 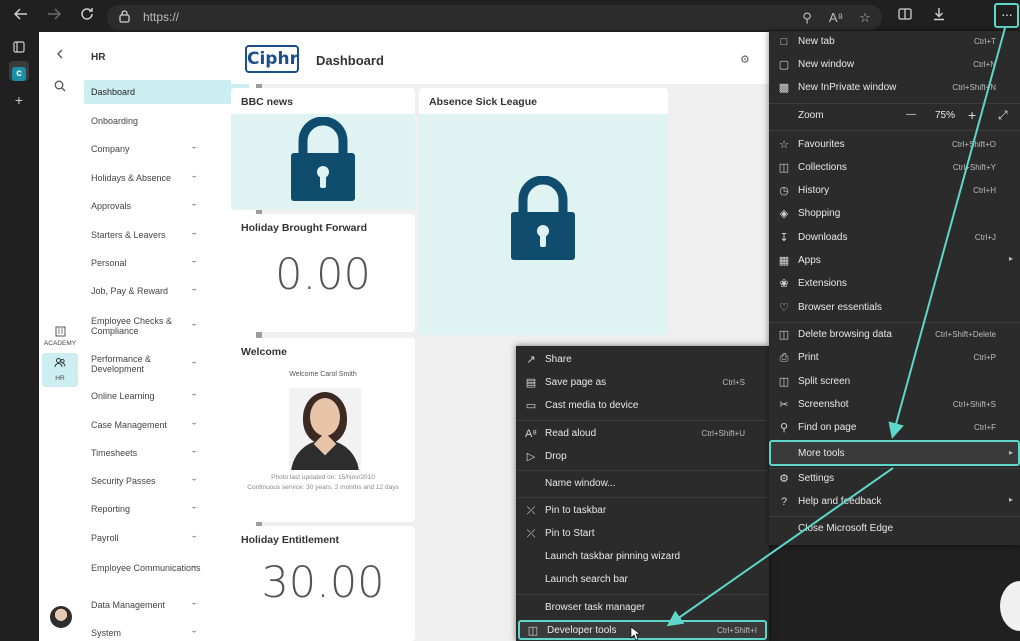 I want to click on menu-item-downloads: ↧ Downloads Ctrl+J, so click(x=894, y=238).